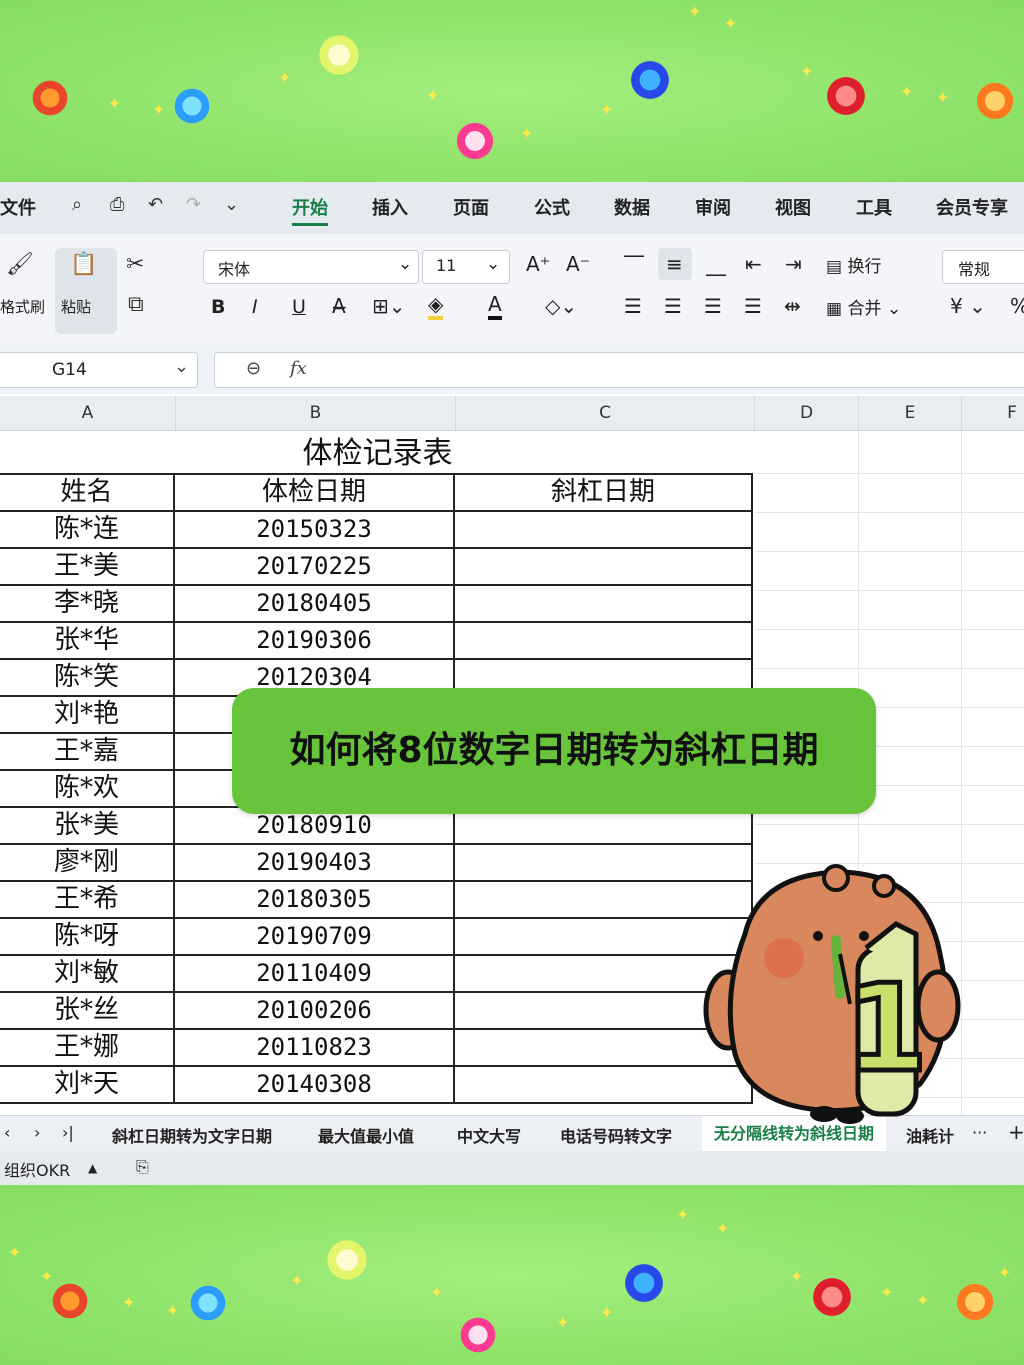  Describe the element at coordinates (87, 1047) in the screenshot. I see `cell-name: 王*娜` at that location.